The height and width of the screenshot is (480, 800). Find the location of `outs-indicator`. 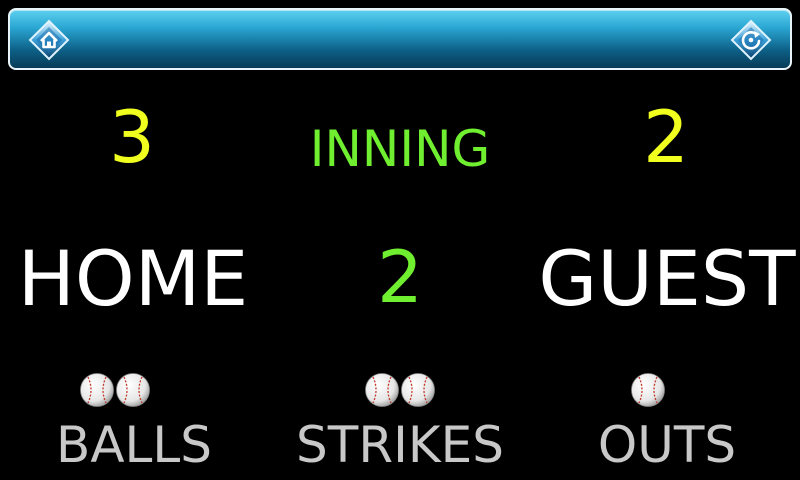

outs-indicator is located at coordinates (648, 390).